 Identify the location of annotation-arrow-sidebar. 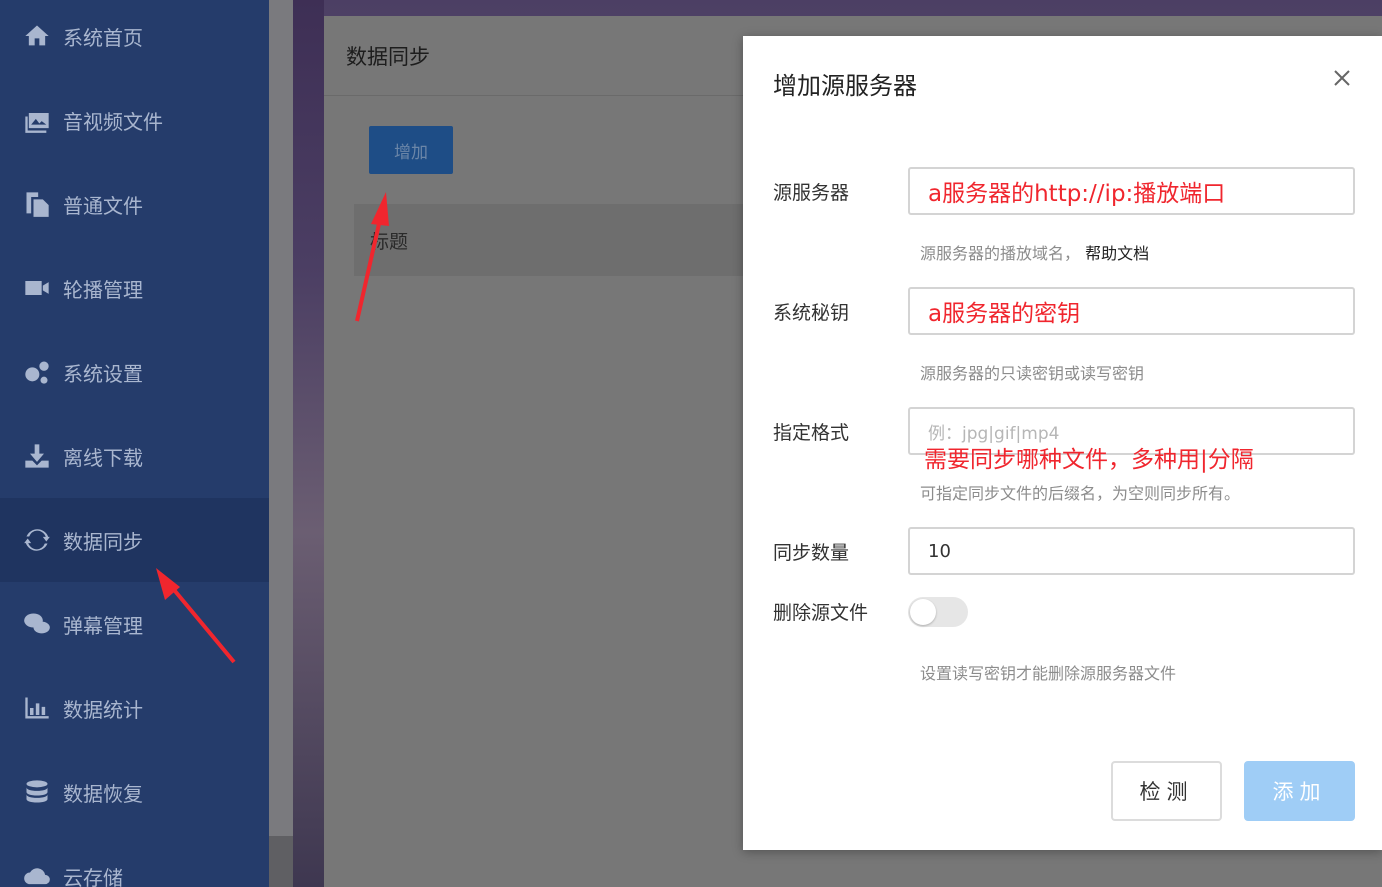
(196, 616).